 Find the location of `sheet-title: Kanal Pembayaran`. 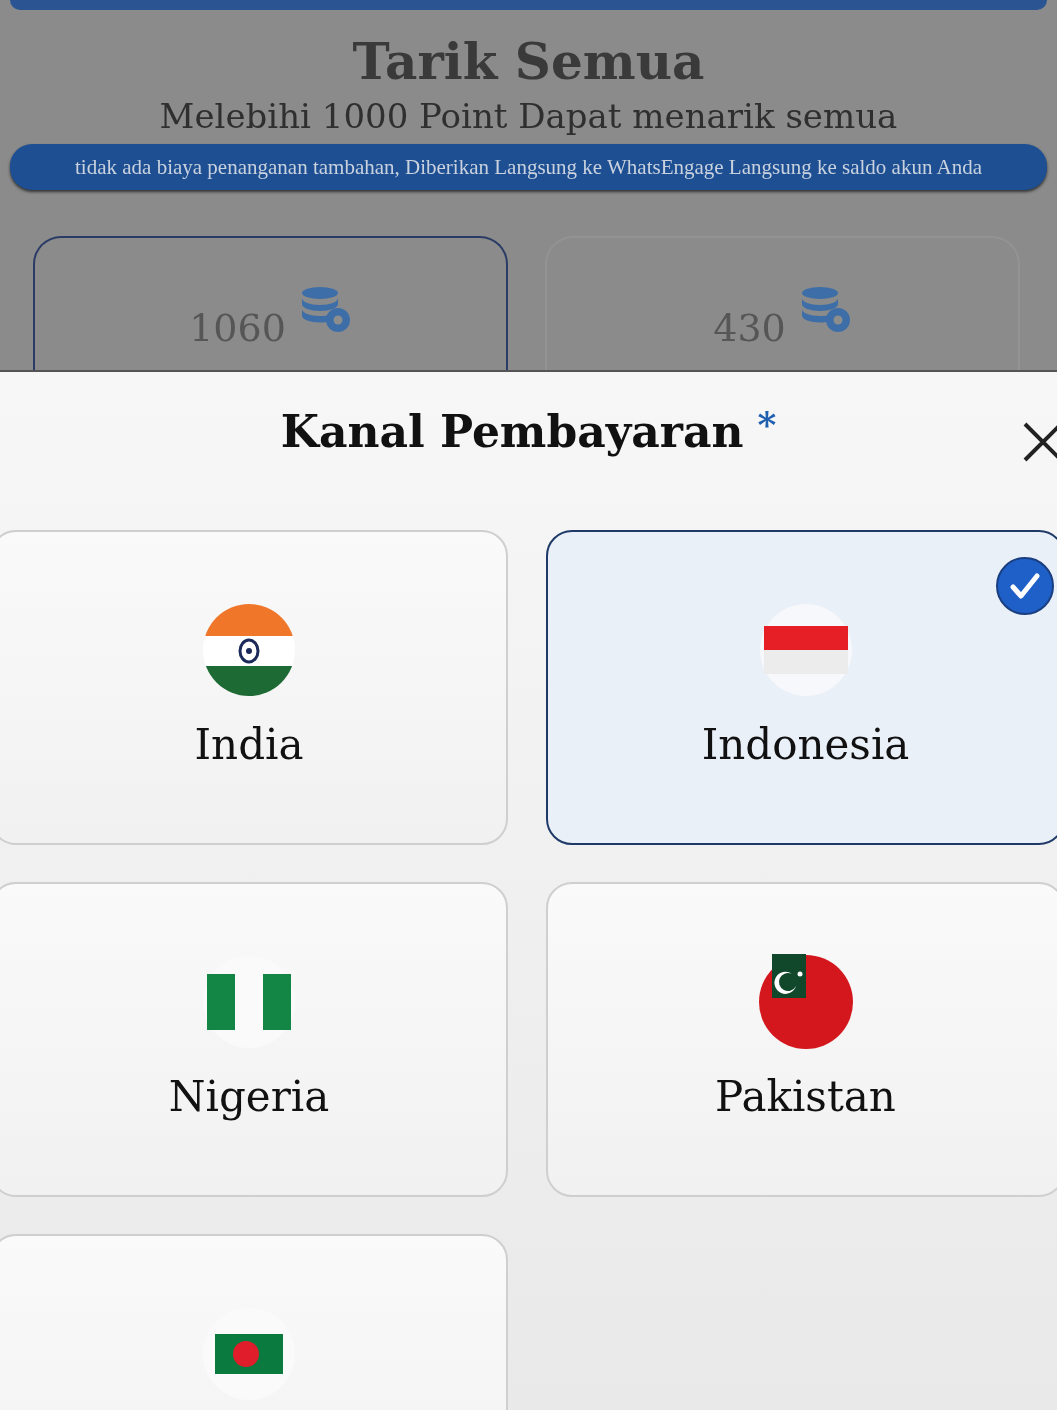

sheet-title: Kanal Pembayaran is located at coordinates (512, 431).